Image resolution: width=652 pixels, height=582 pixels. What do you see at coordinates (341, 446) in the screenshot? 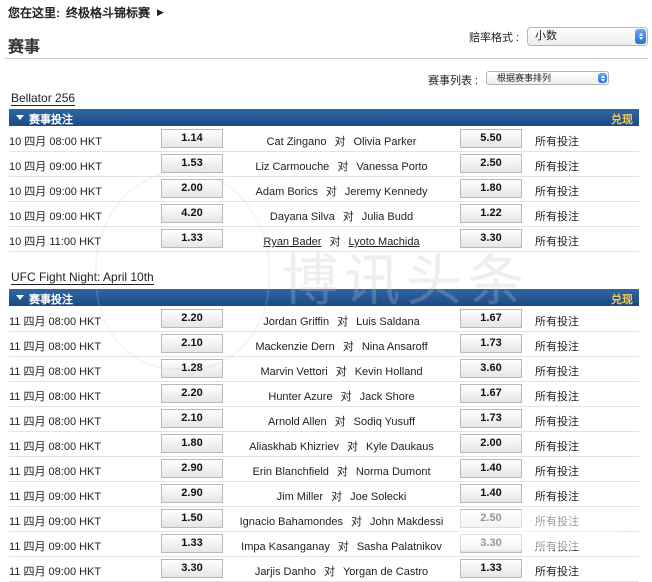
I see `matchup: Aliaskhab Khizriev 对 Kyle Daukaus` at bounding box center [341, 446].